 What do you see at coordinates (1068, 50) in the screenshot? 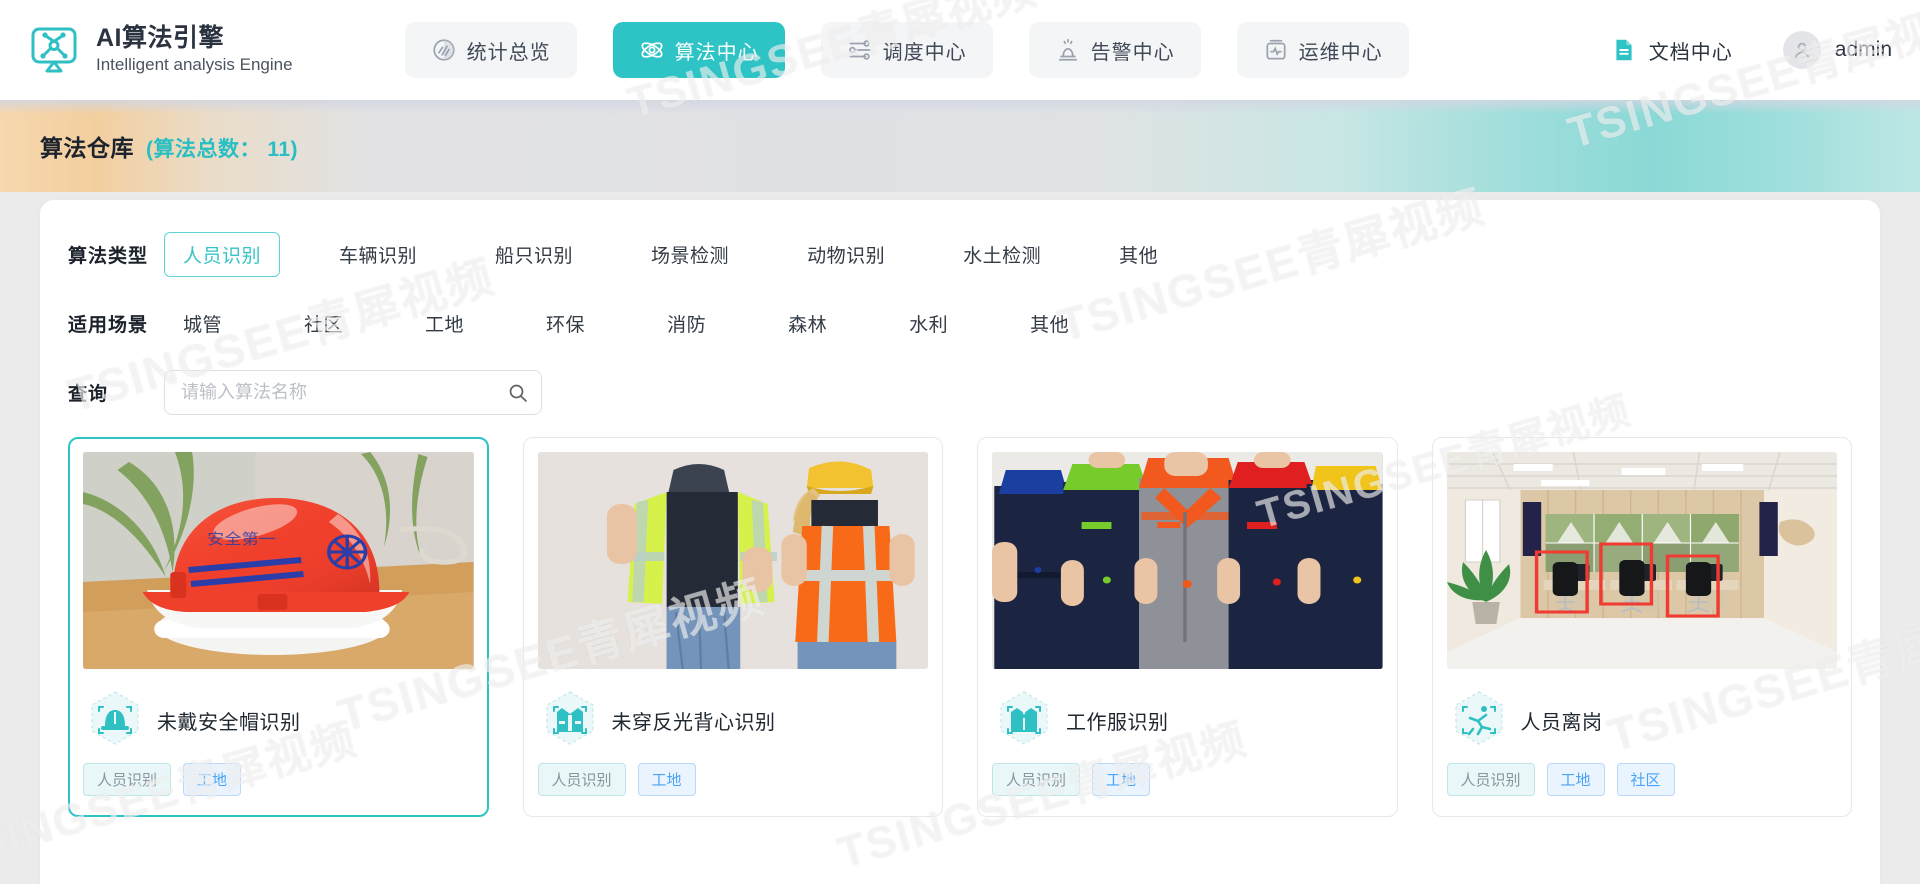
I see `alarm-siren-icon` at bounding box center [1068, 50].